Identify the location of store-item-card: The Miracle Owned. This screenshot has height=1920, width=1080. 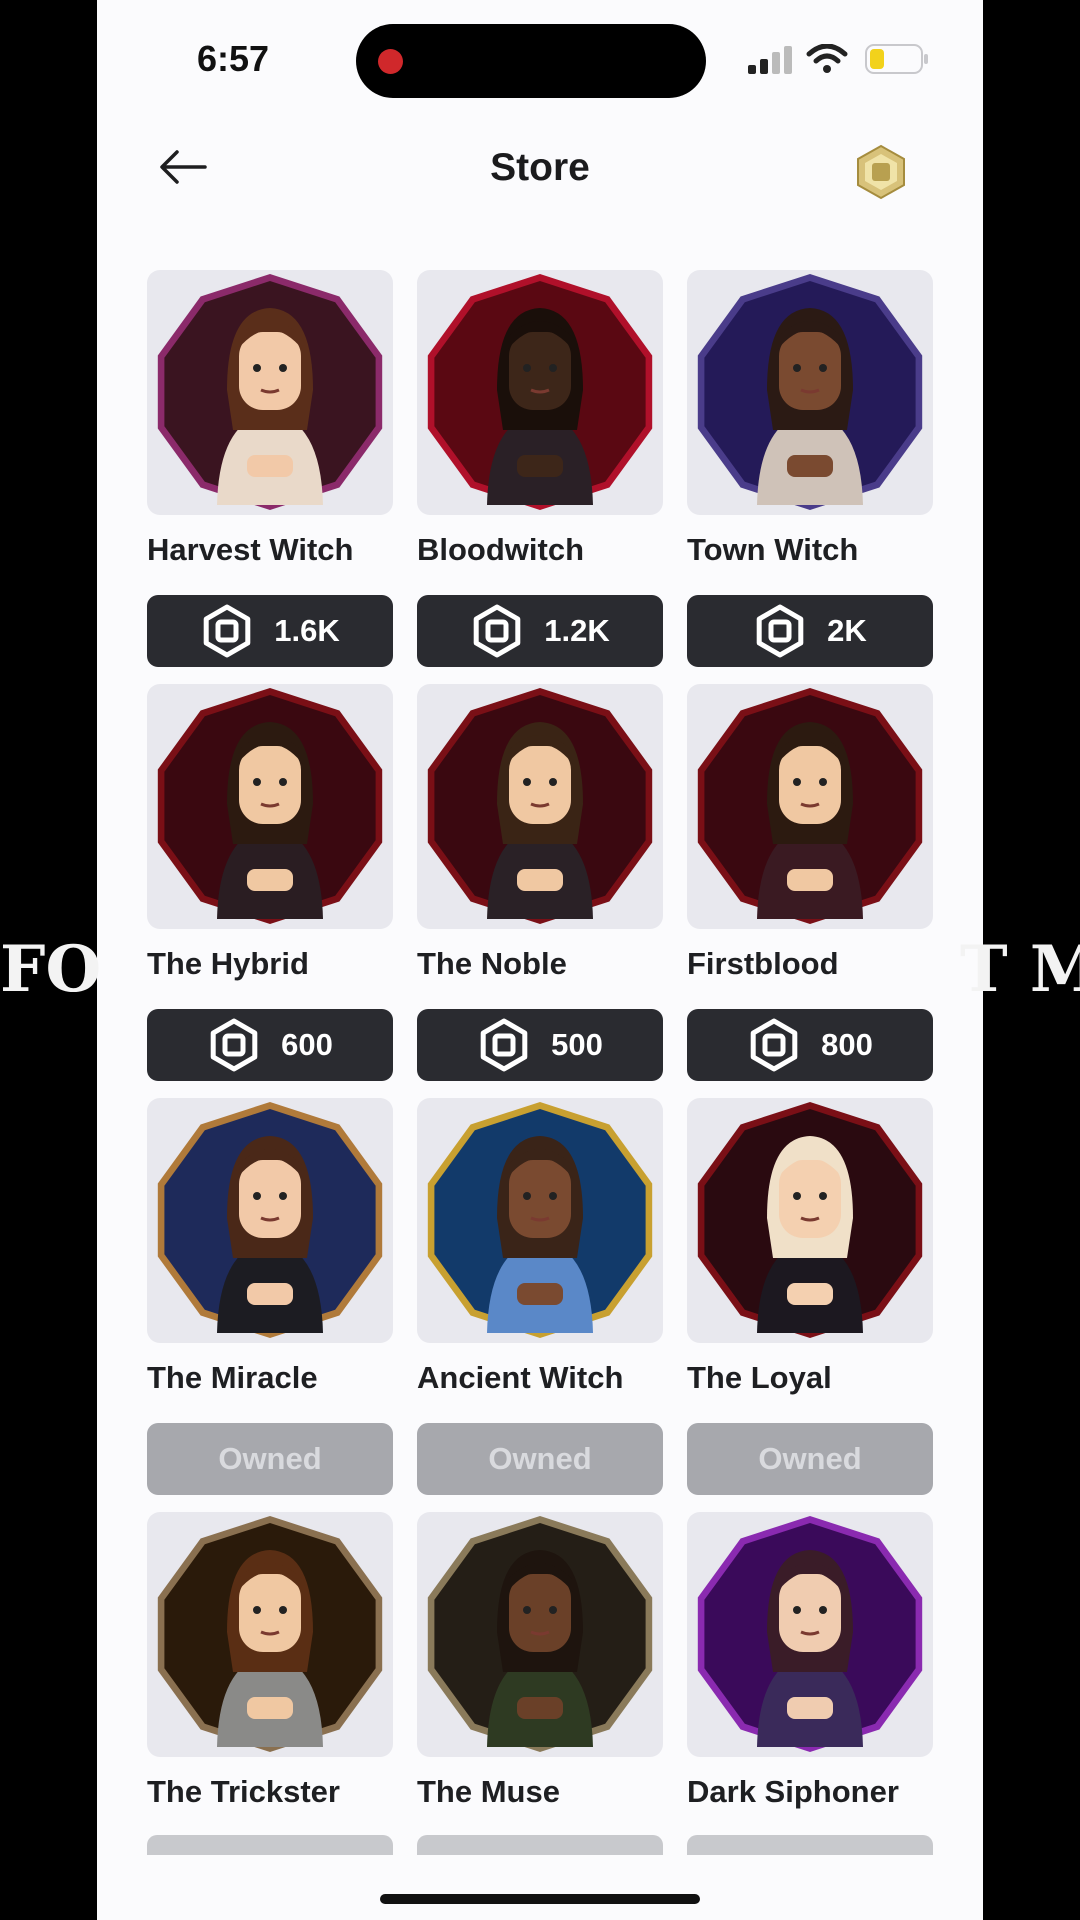
(270, 1308).